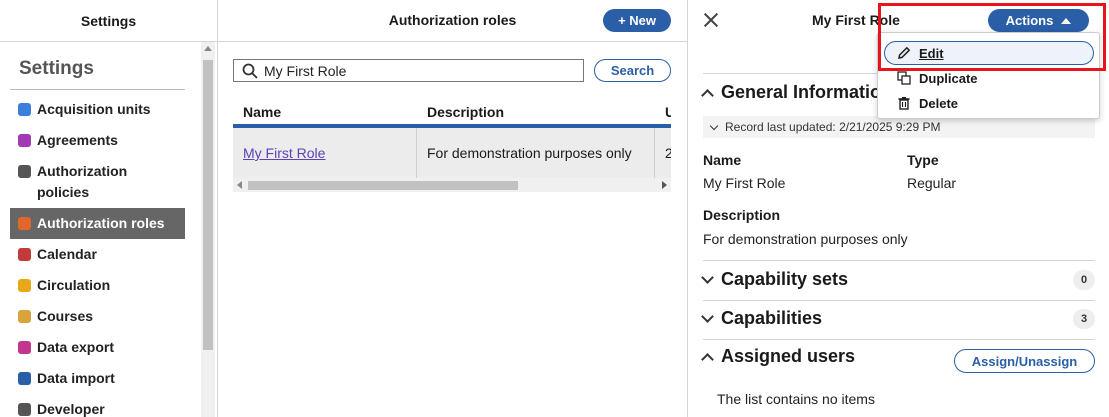 The image size is (1109, 417). What do you see at coordinates (97, 316) in the screenshot?
I see `sidebar-item-courses: Courses` at bounding box center [97, 316].